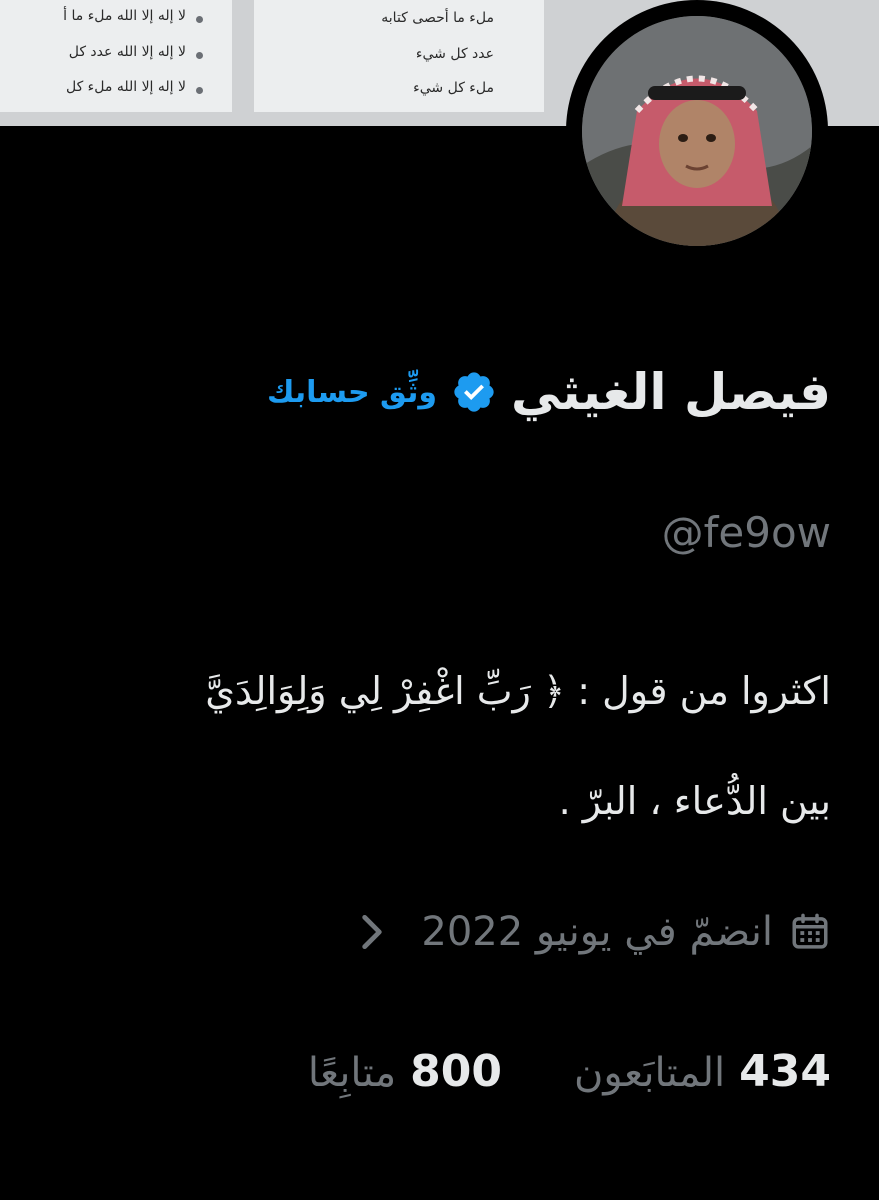 The width and height of the screenshot is (879, 1200). What do you see at coordinates (474, 392) in the screenshot?
I see `verified-badge-icon` at bounding box center [474, 392].